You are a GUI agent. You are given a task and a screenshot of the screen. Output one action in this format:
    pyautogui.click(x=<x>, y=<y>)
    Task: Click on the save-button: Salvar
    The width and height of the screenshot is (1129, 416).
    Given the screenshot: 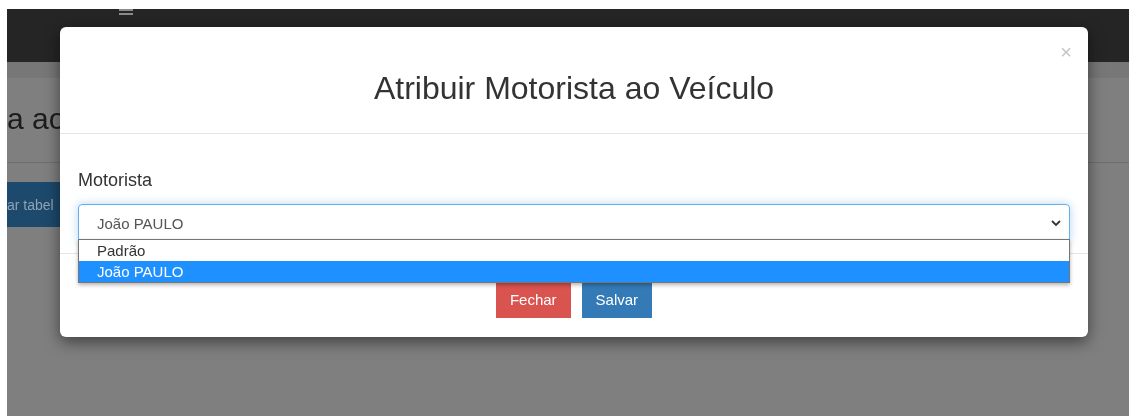 What is the action you would take?
    pyautogui.click(x=617, y=299)
    